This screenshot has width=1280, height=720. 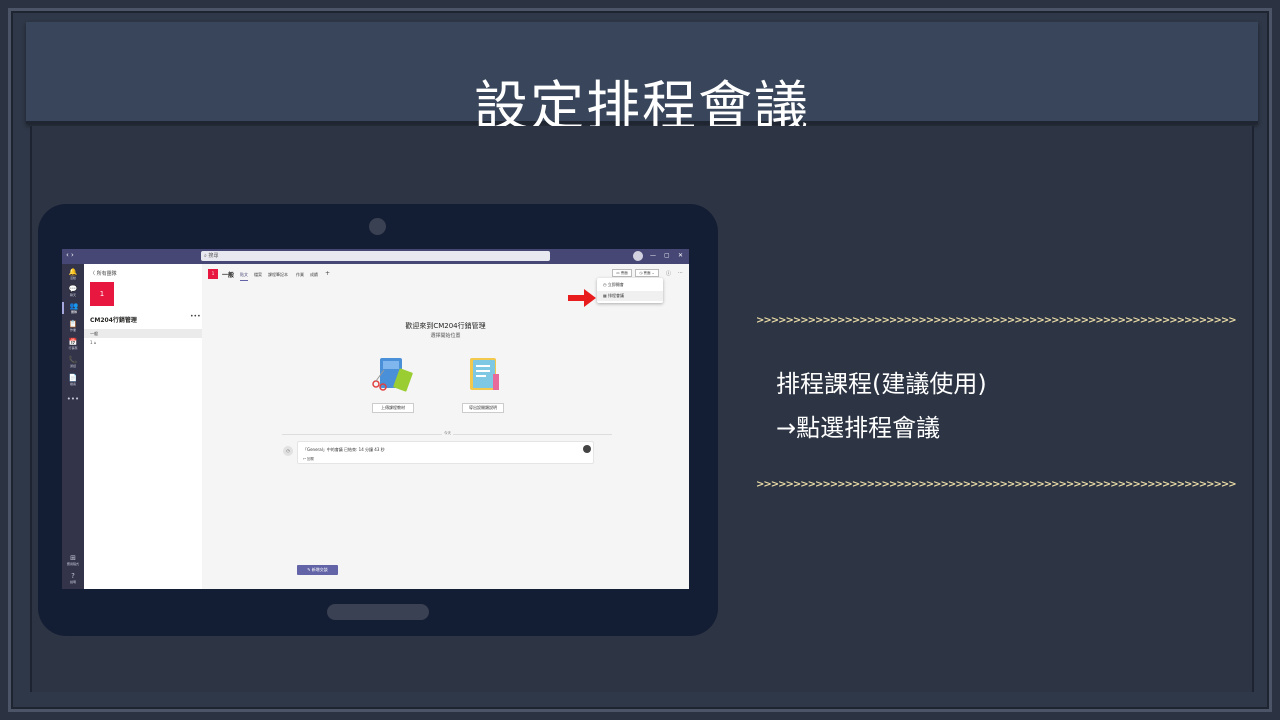 I want to click on teams-icon: 👥, so click(x=74, y=306).